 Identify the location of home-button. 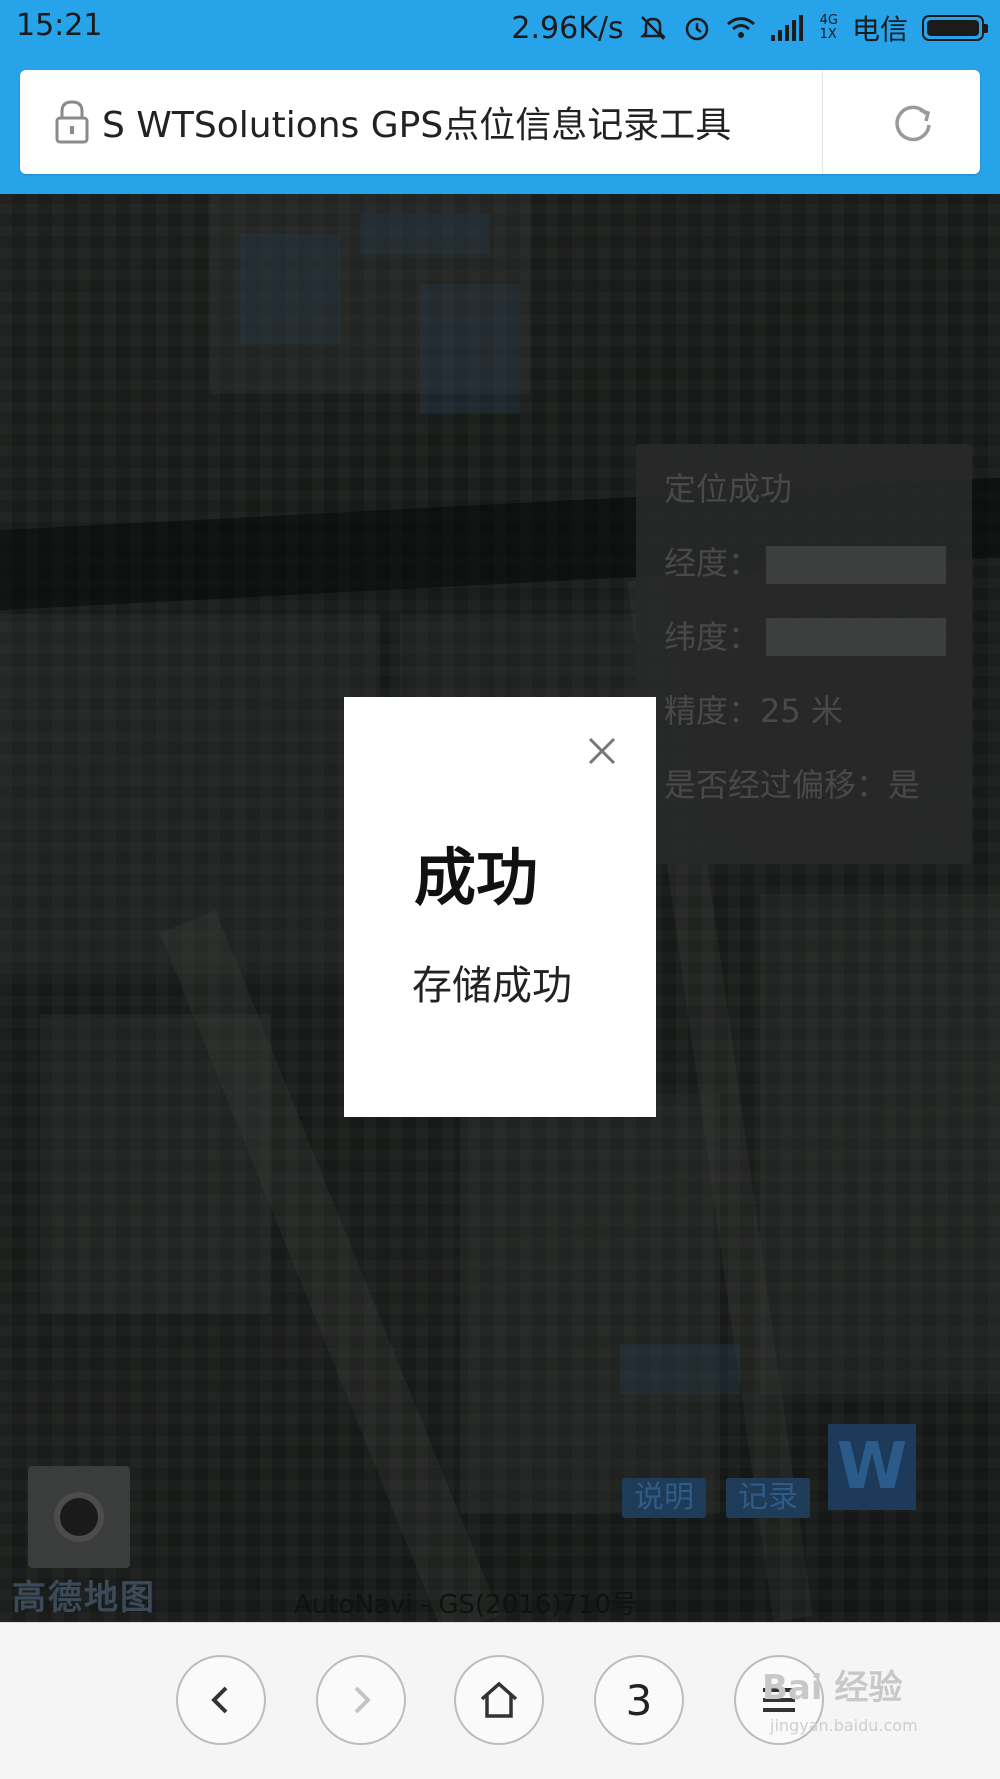
(499, 1700).